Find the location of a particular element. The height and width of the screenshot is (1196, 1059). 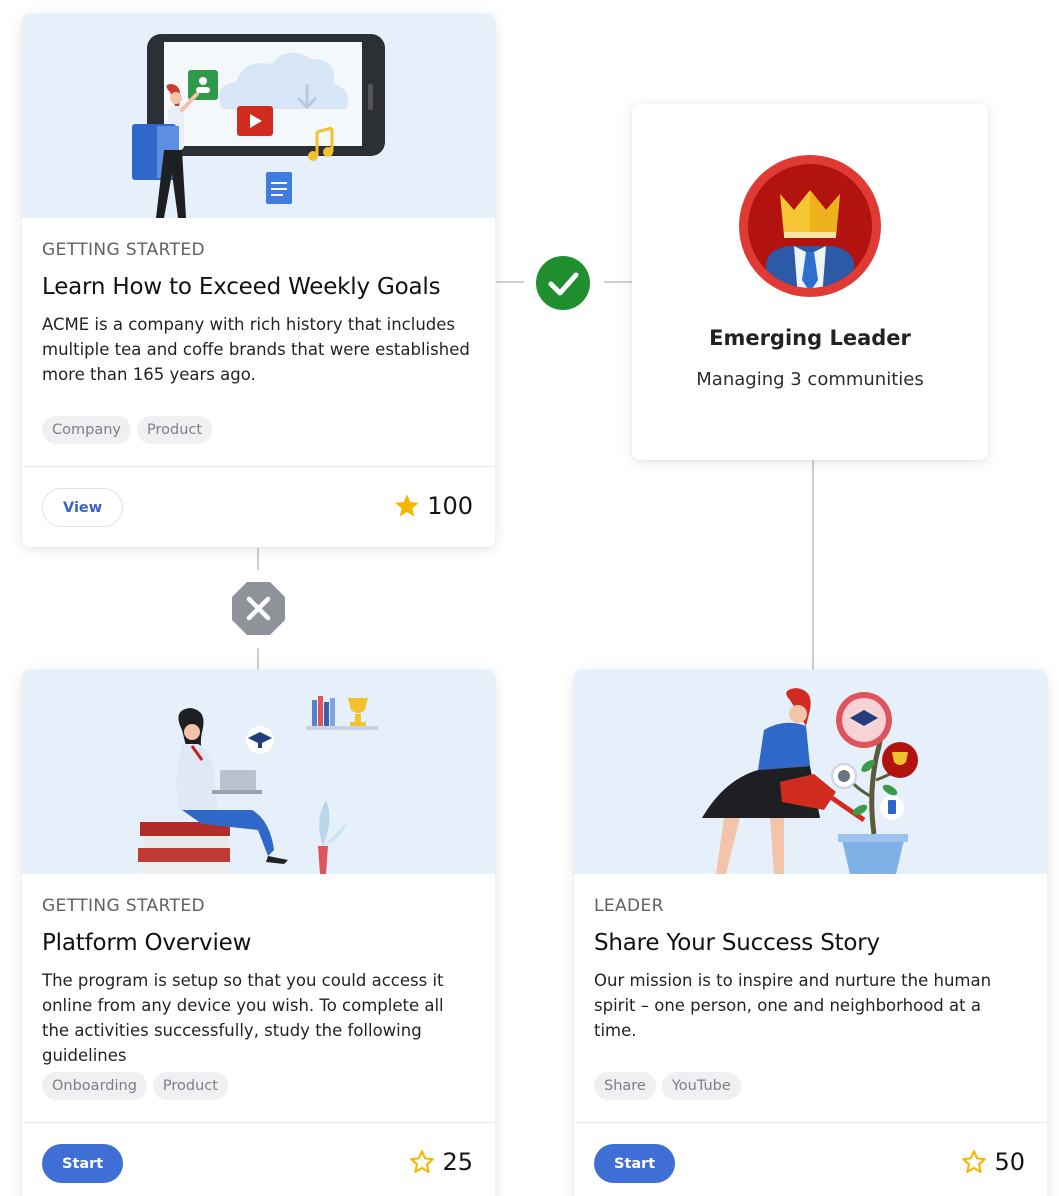

star-filled-icon is located at coordinates (407, 506).